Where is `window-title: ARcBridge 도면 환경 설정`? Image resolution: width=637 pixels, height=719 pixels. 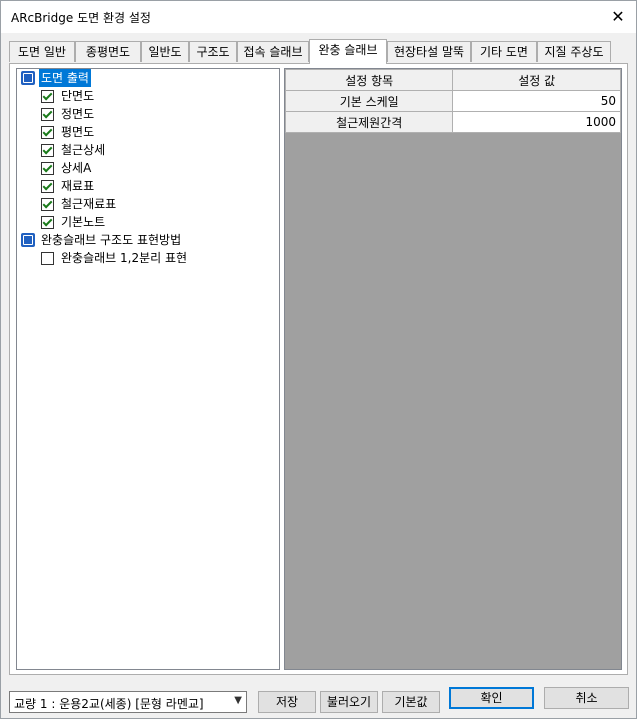
window-title: ARcBridge 도면 환경 설정 is located at coordinates (81, 18).